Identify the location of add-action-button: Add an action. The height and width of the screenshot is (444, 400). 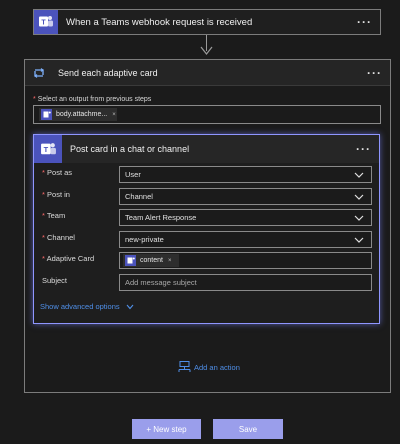
(209, 367).